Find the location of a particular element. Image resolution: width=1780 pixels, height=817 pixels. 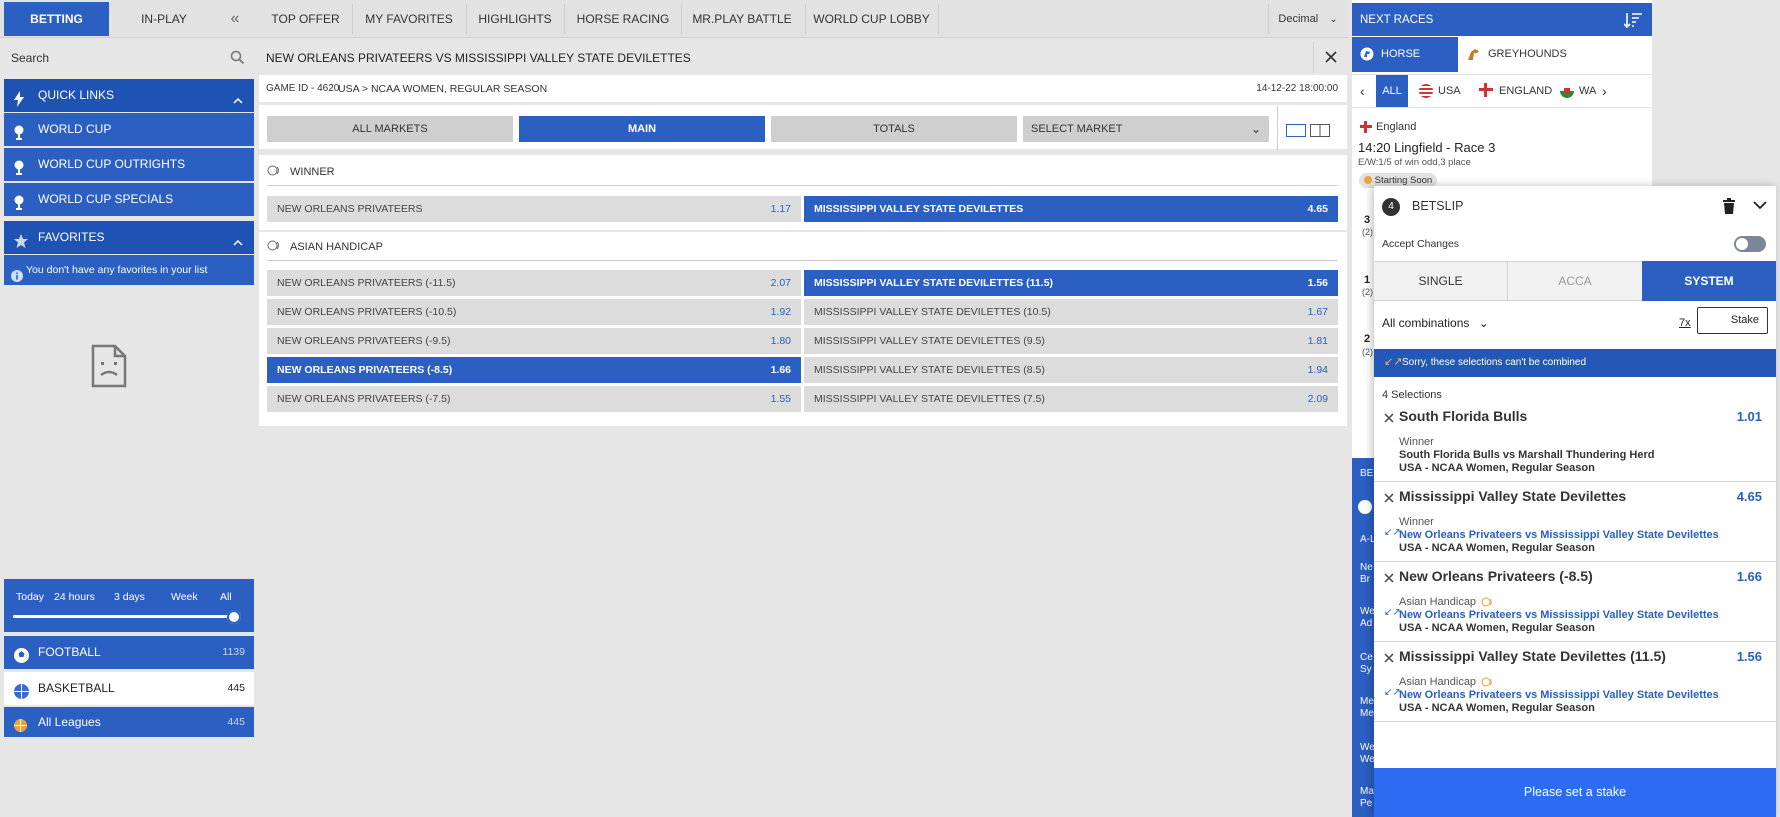

time-filter-3-days: 3 days is located at coordinates (129, 597).